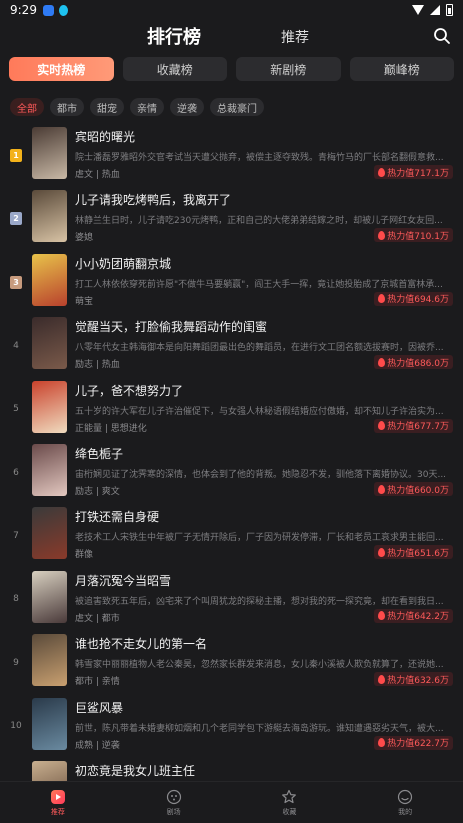 This screenshot has height=823, width=463. What do you see at coordinates (97, 492) in the screenshot?
I see `drama-tags: 励志 | 爽文` at bounding box center [97, 492].